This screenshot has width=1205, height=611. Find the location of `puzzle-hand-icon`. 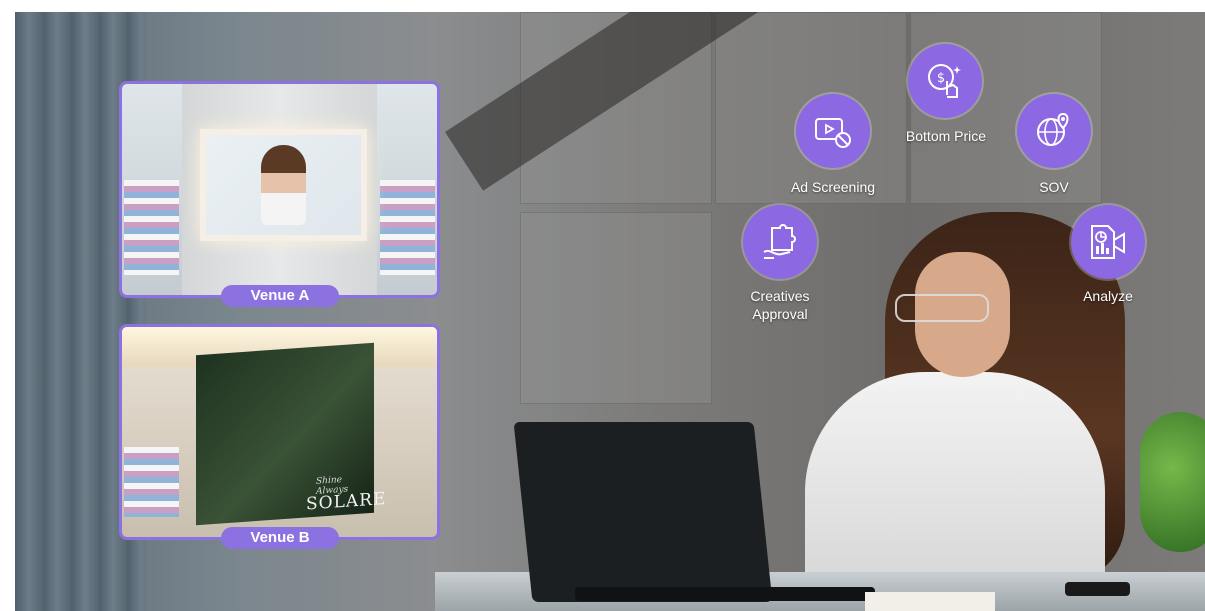

puzzle-hand-icon is located at coordinates (779, 241).